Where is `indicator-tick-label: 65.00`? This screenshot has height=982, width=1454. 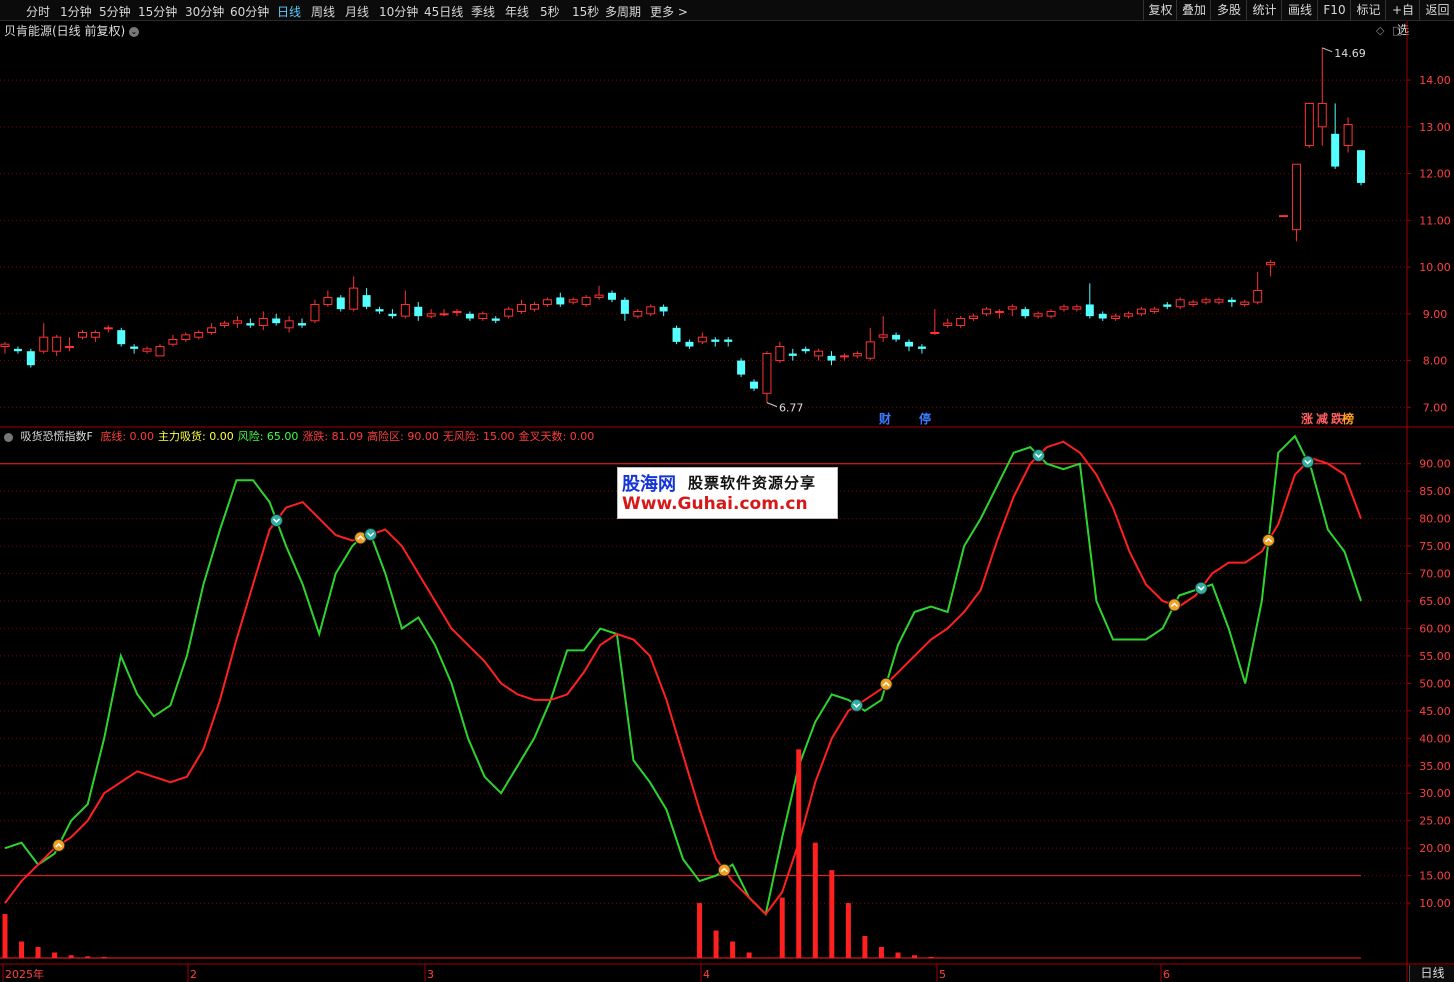
indicator-tick-label: 65.00 is located at coordinates (1435, 601).